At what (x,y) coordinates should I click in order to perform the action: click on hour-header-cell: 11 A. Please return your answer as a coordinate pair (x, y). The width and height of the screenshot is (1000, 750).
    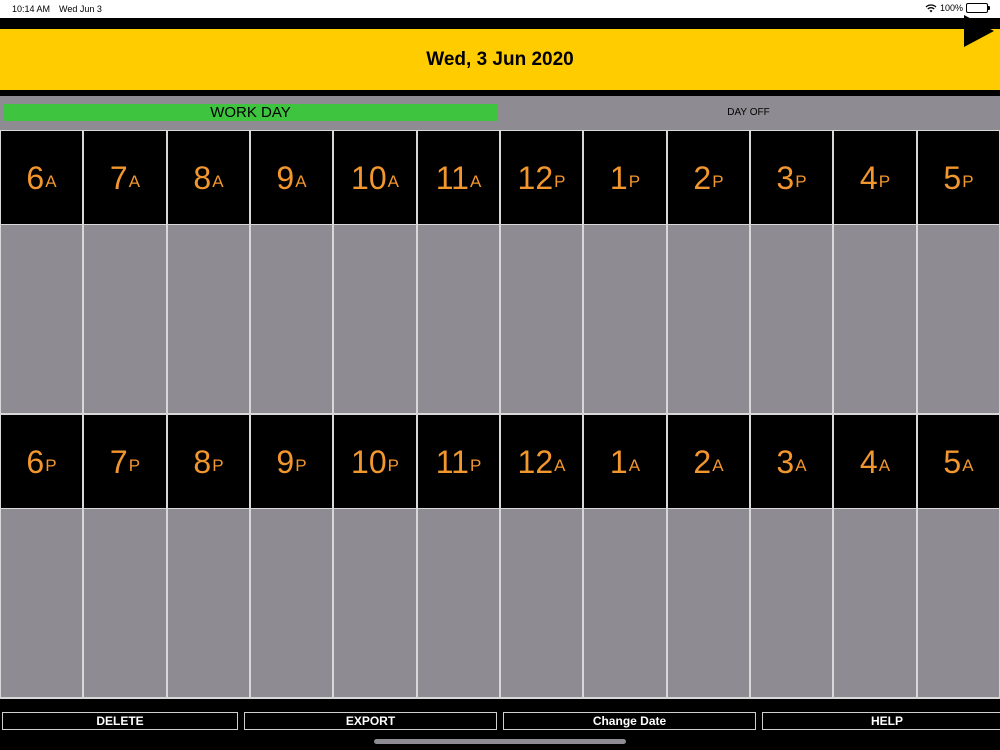
    Looking at the image, I should click on (458, 177).